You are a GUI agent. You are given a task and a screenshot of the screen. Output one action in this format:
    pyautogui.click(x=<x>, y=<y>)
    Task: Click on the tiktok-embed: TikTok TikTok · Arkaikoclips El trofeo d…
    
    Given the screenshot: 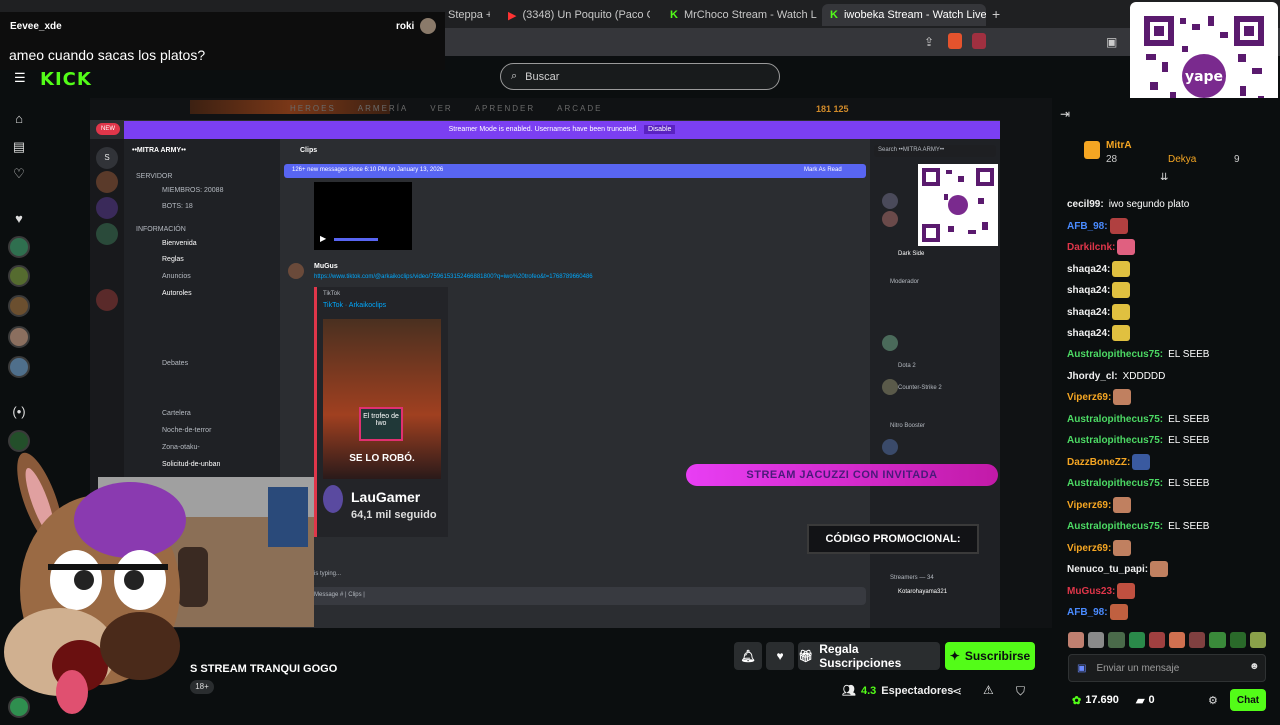 What is the action you would take?
    pyautogui.click(x=381, y=412)
    